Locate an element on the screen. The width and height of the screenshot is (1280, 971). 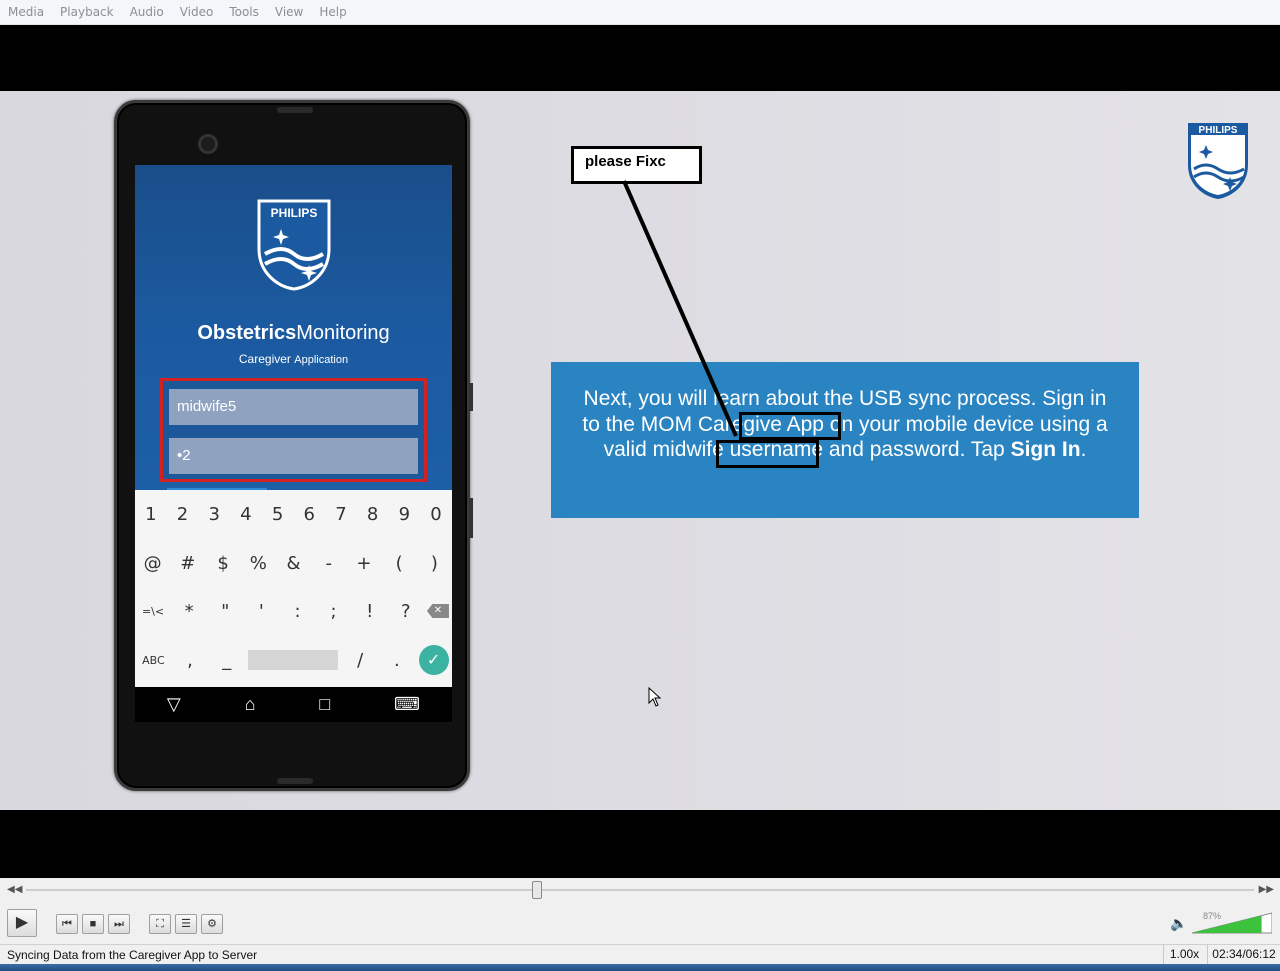
app-title: ObstetricsMonitoring is located at coordinates (293, 333).